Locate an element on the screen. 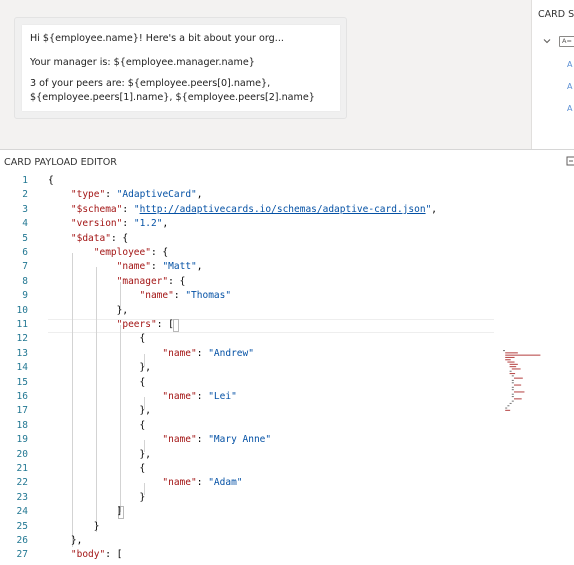 The image size is (574, 565). code-line: 10 }, is located at coordinates (287, 311).